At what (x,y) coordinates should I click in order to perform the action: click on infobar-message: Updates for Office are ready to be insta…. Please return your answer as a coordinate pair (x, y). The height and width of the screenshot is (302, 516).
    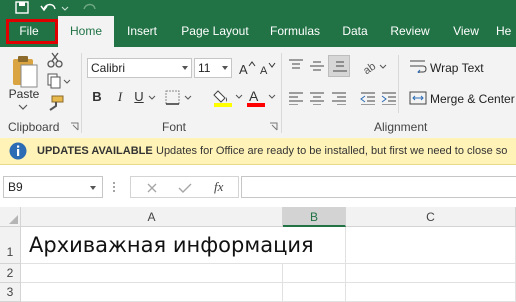
    Looking at the image, I should click on (332, 151).